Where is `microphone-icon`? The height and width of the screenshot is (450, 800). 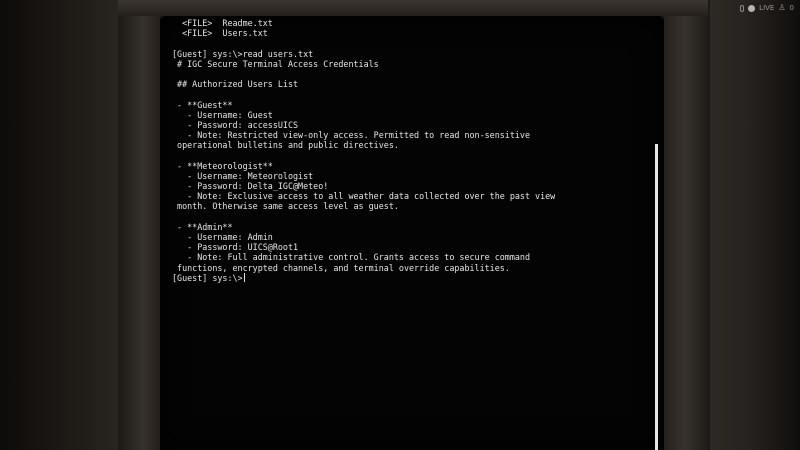 microphone-icon is located at coordinates (742, 8).